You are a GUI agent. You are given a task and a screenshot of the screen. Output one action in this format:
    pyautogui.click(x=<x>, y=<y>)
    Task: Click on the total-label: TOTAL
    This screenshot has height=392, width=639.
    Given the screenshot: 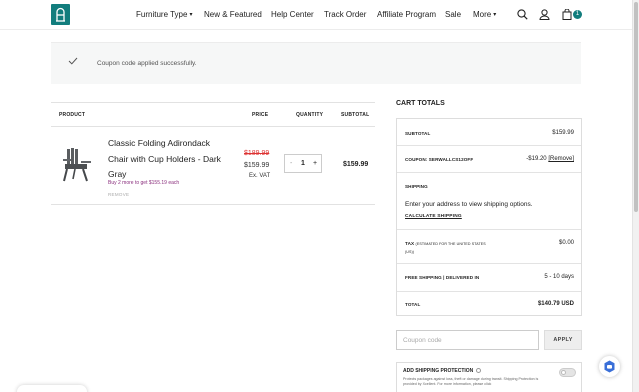 What is the action you would take?
    pyautogui.click(x=413, y=304)
    